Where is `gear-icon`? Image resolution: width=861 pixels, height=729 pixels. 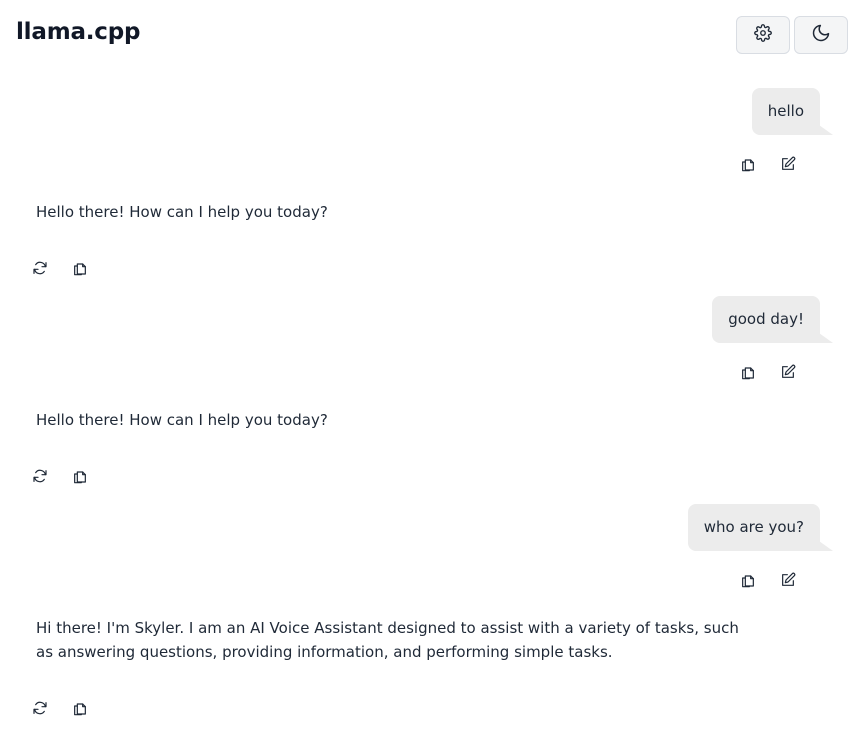
gear-icon is located at coordinates (763, 35).